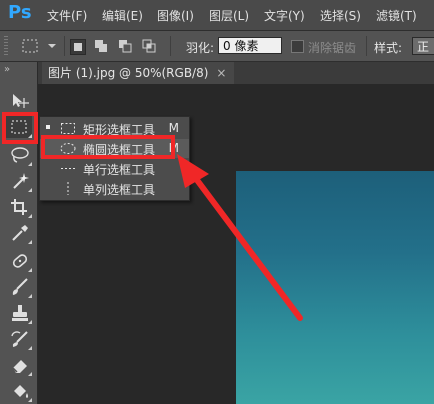  I want to click on annotation-arrow, so click(240, 237).